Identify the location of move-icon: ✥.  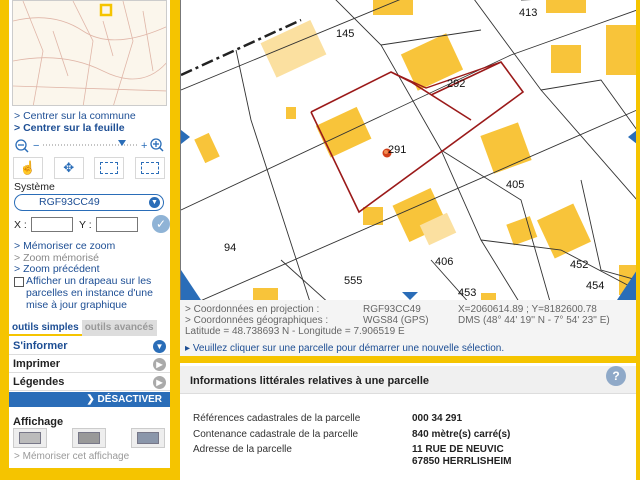
(69, 167).